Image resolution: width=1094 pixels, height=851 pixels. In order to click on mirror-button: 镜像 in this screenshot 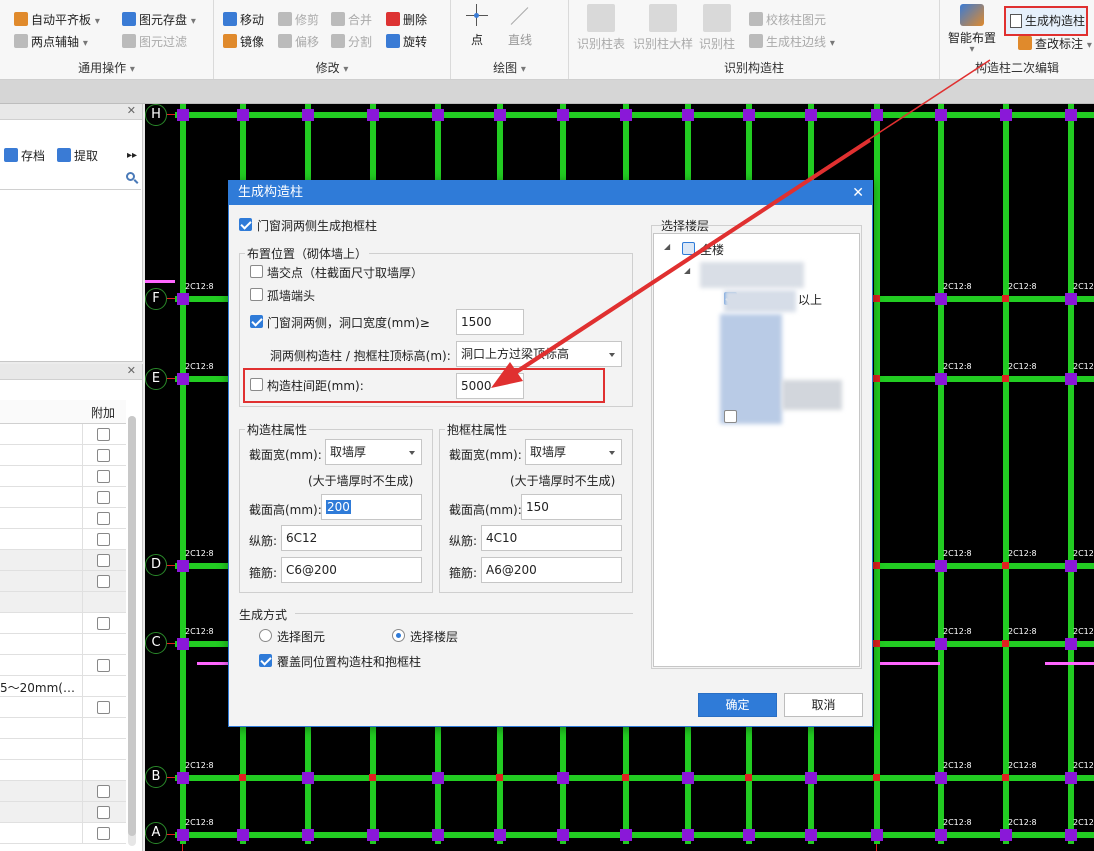, I will do `click(243, 42)`.